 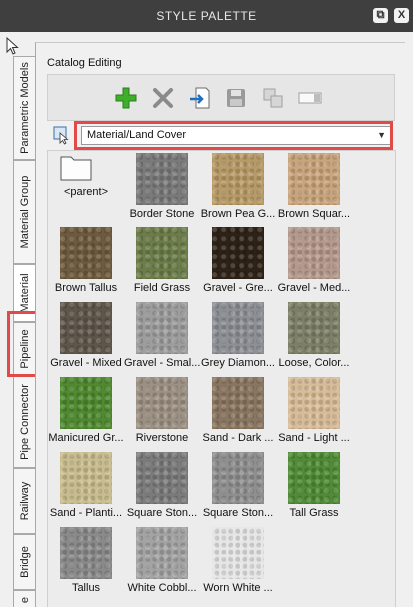 I want to click on tab-label: Pipe Connector, so click(x=24, y=422).